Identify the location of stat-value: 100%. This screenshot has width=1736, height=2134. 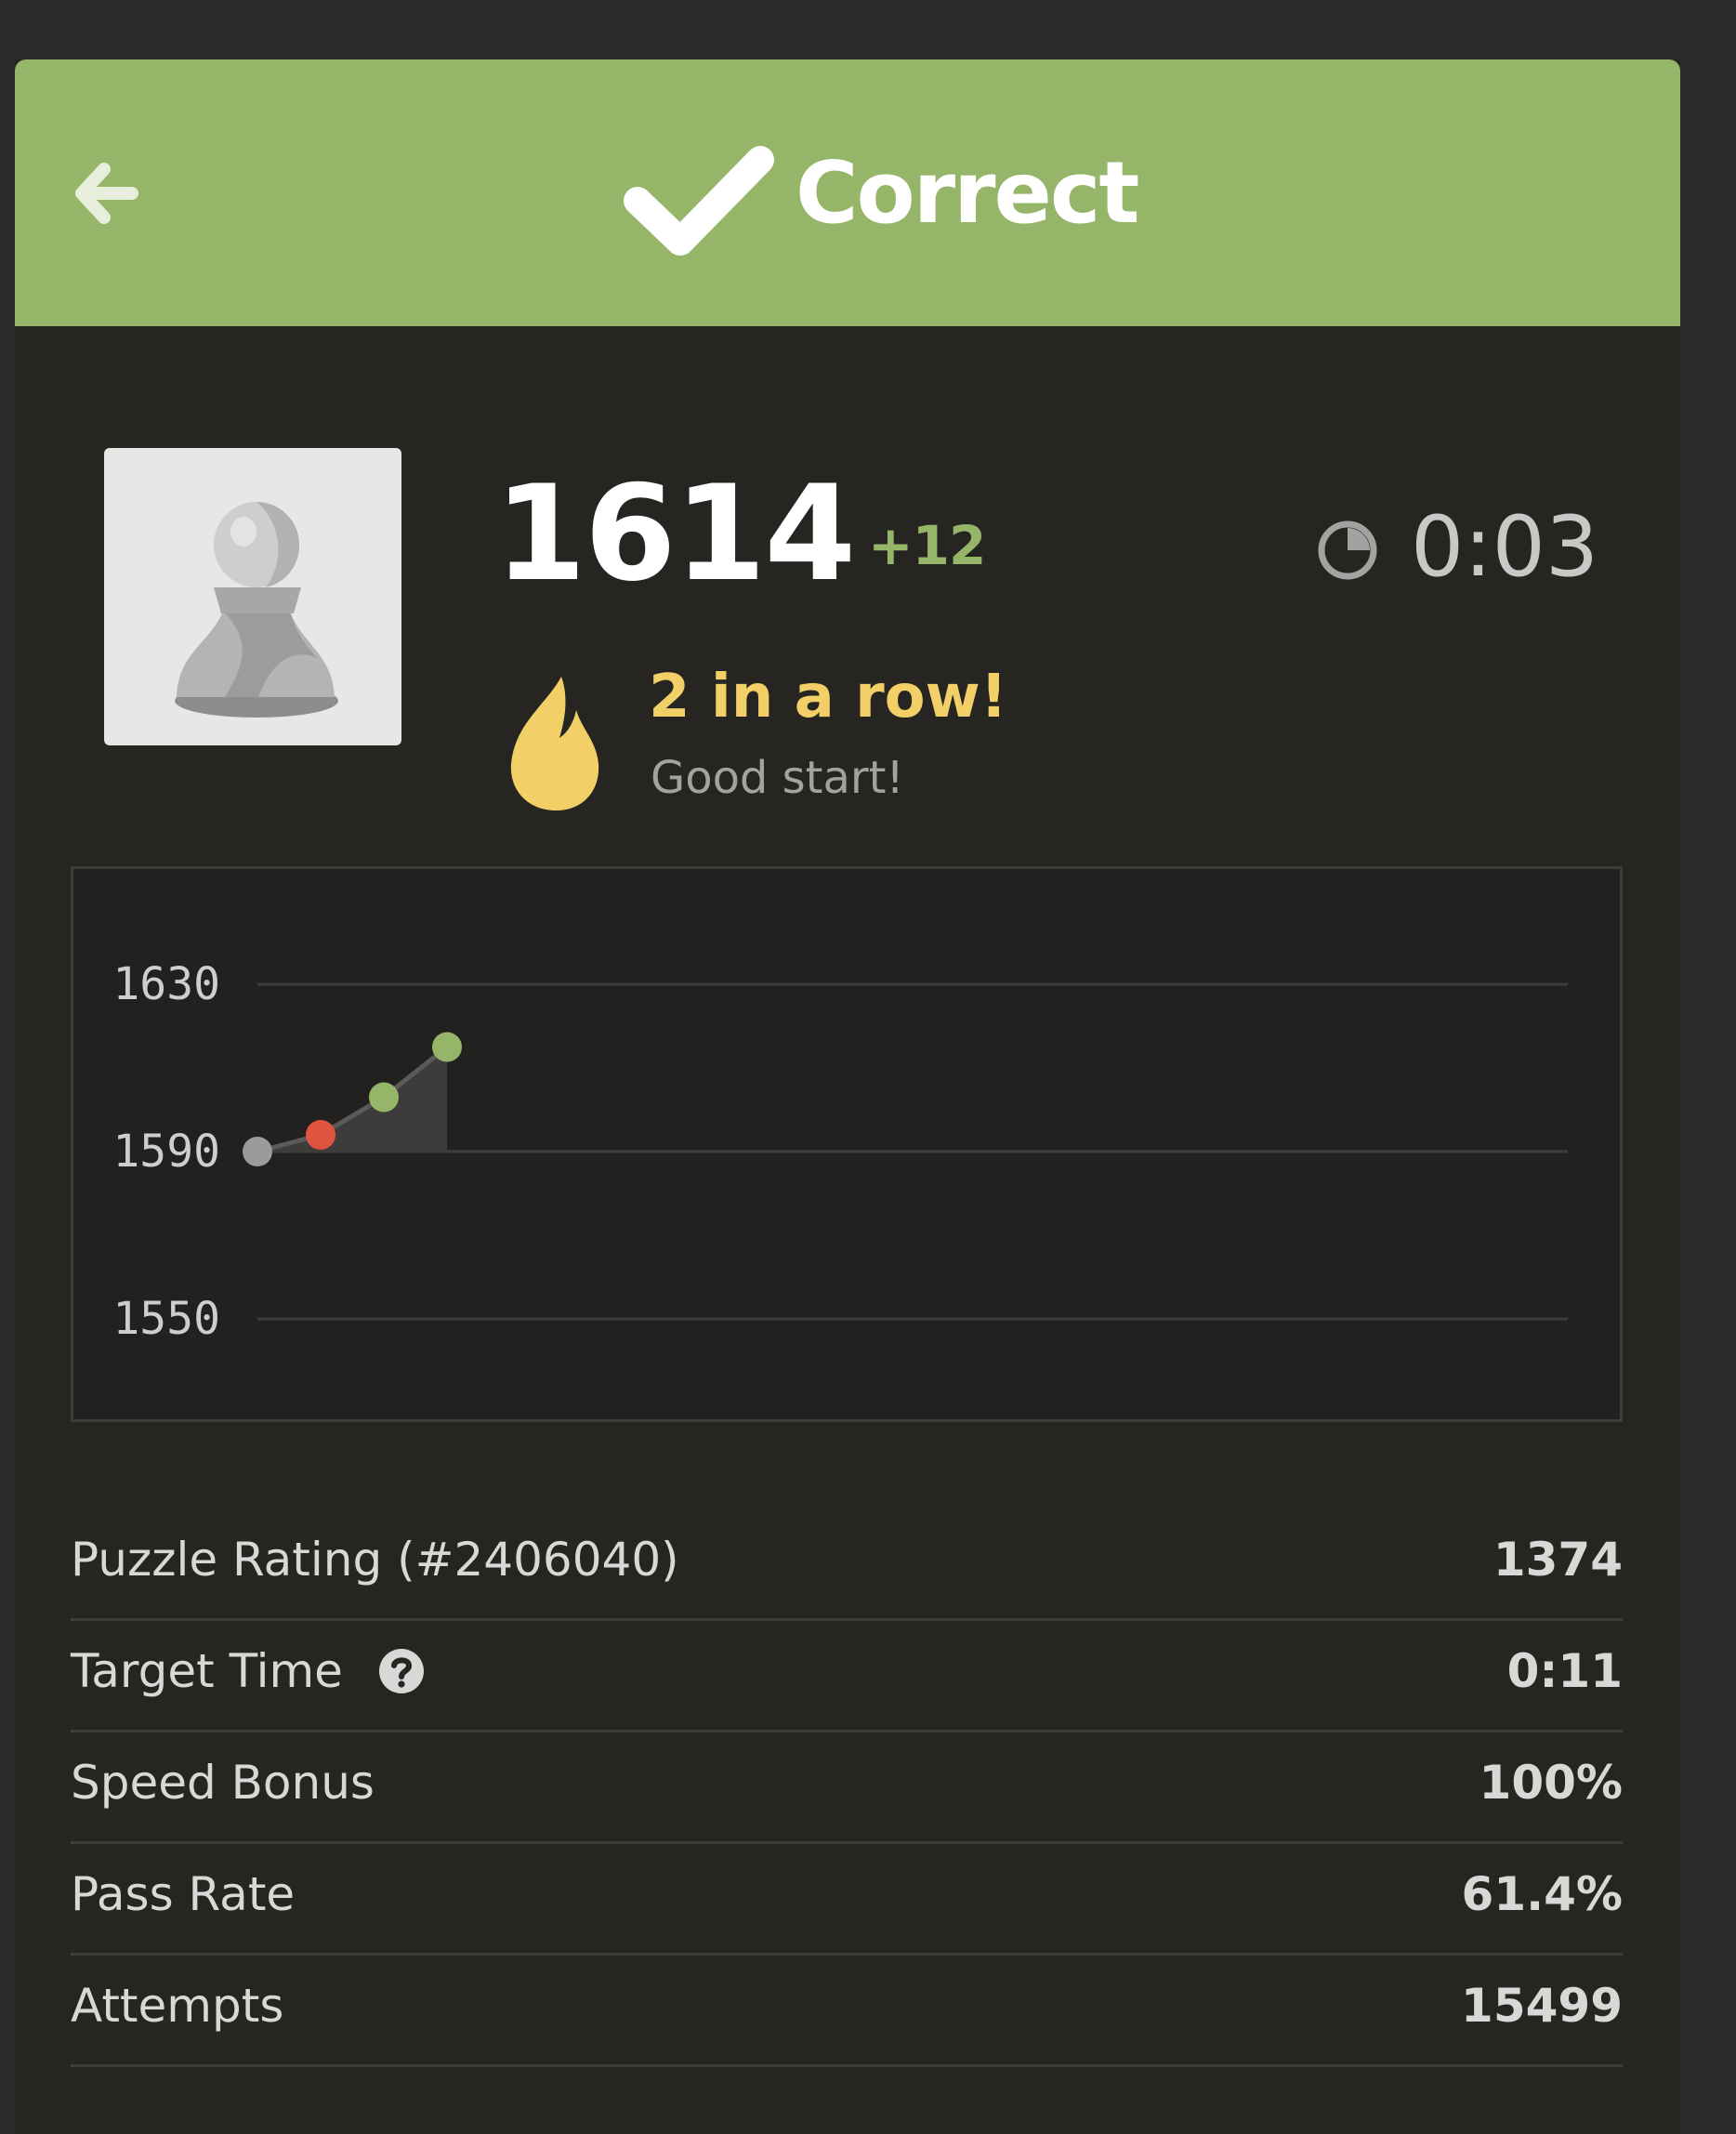
(1551, 1783).